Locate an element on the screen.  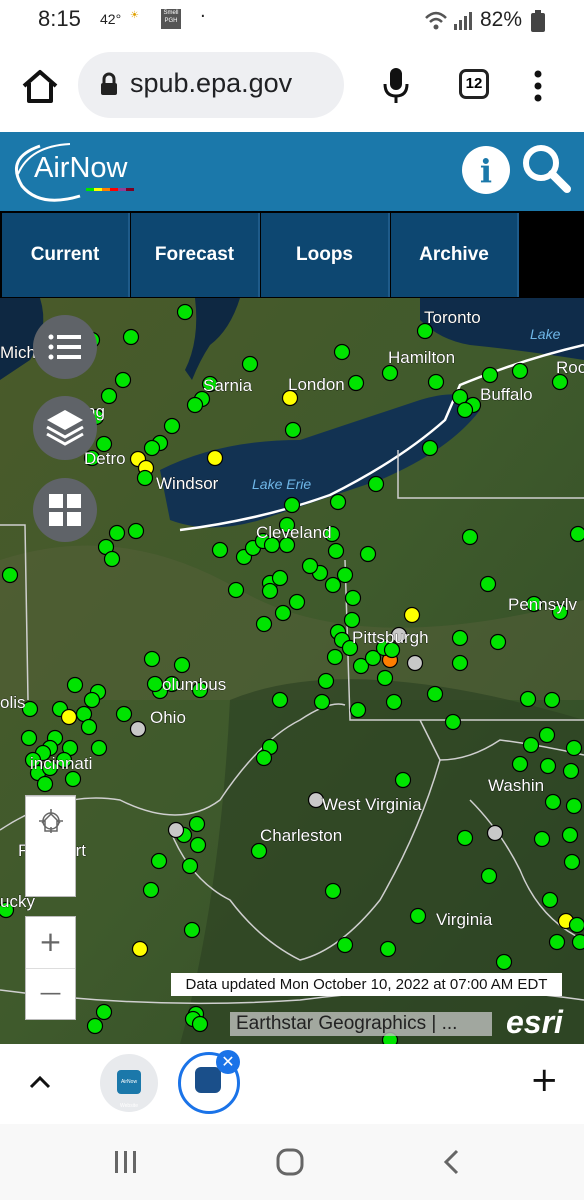
more-menu-icon is located at coordinates (538, 86).